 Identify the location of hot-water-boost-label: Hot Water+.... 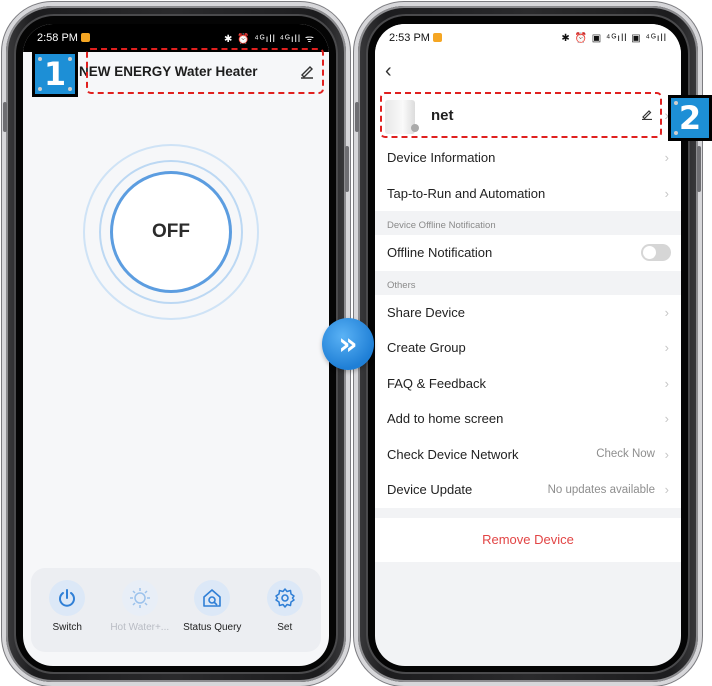
(140, 627).